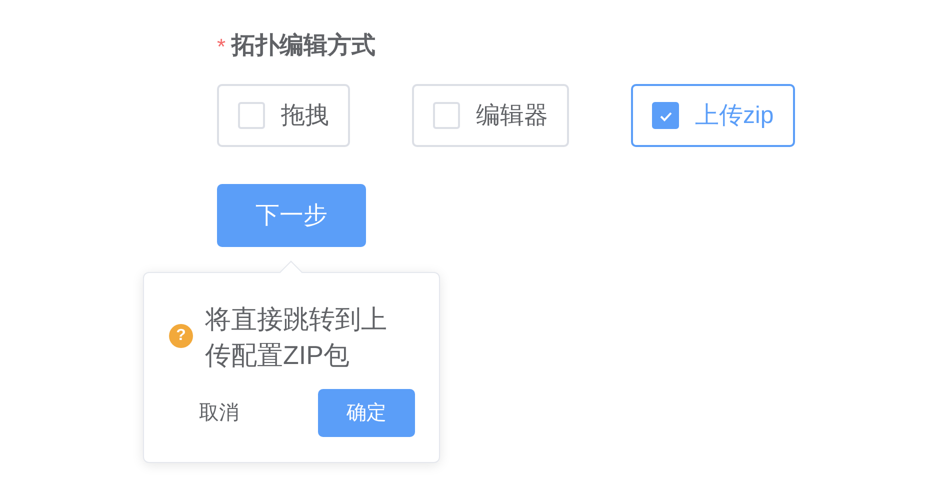 The width and height of the screenshot is (944, 494). I want to click on required-mark: *, so click(221, 46).